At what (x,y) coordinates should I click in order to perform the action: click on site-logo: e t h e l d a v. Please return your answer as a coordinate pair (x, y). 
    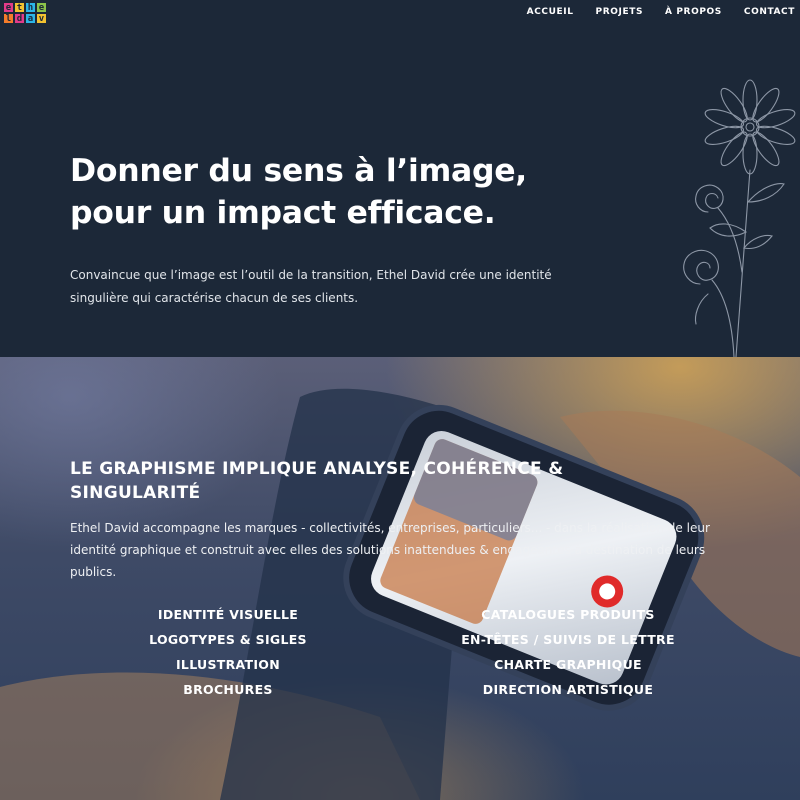
    Looking at the image, I should click on (25, 13).